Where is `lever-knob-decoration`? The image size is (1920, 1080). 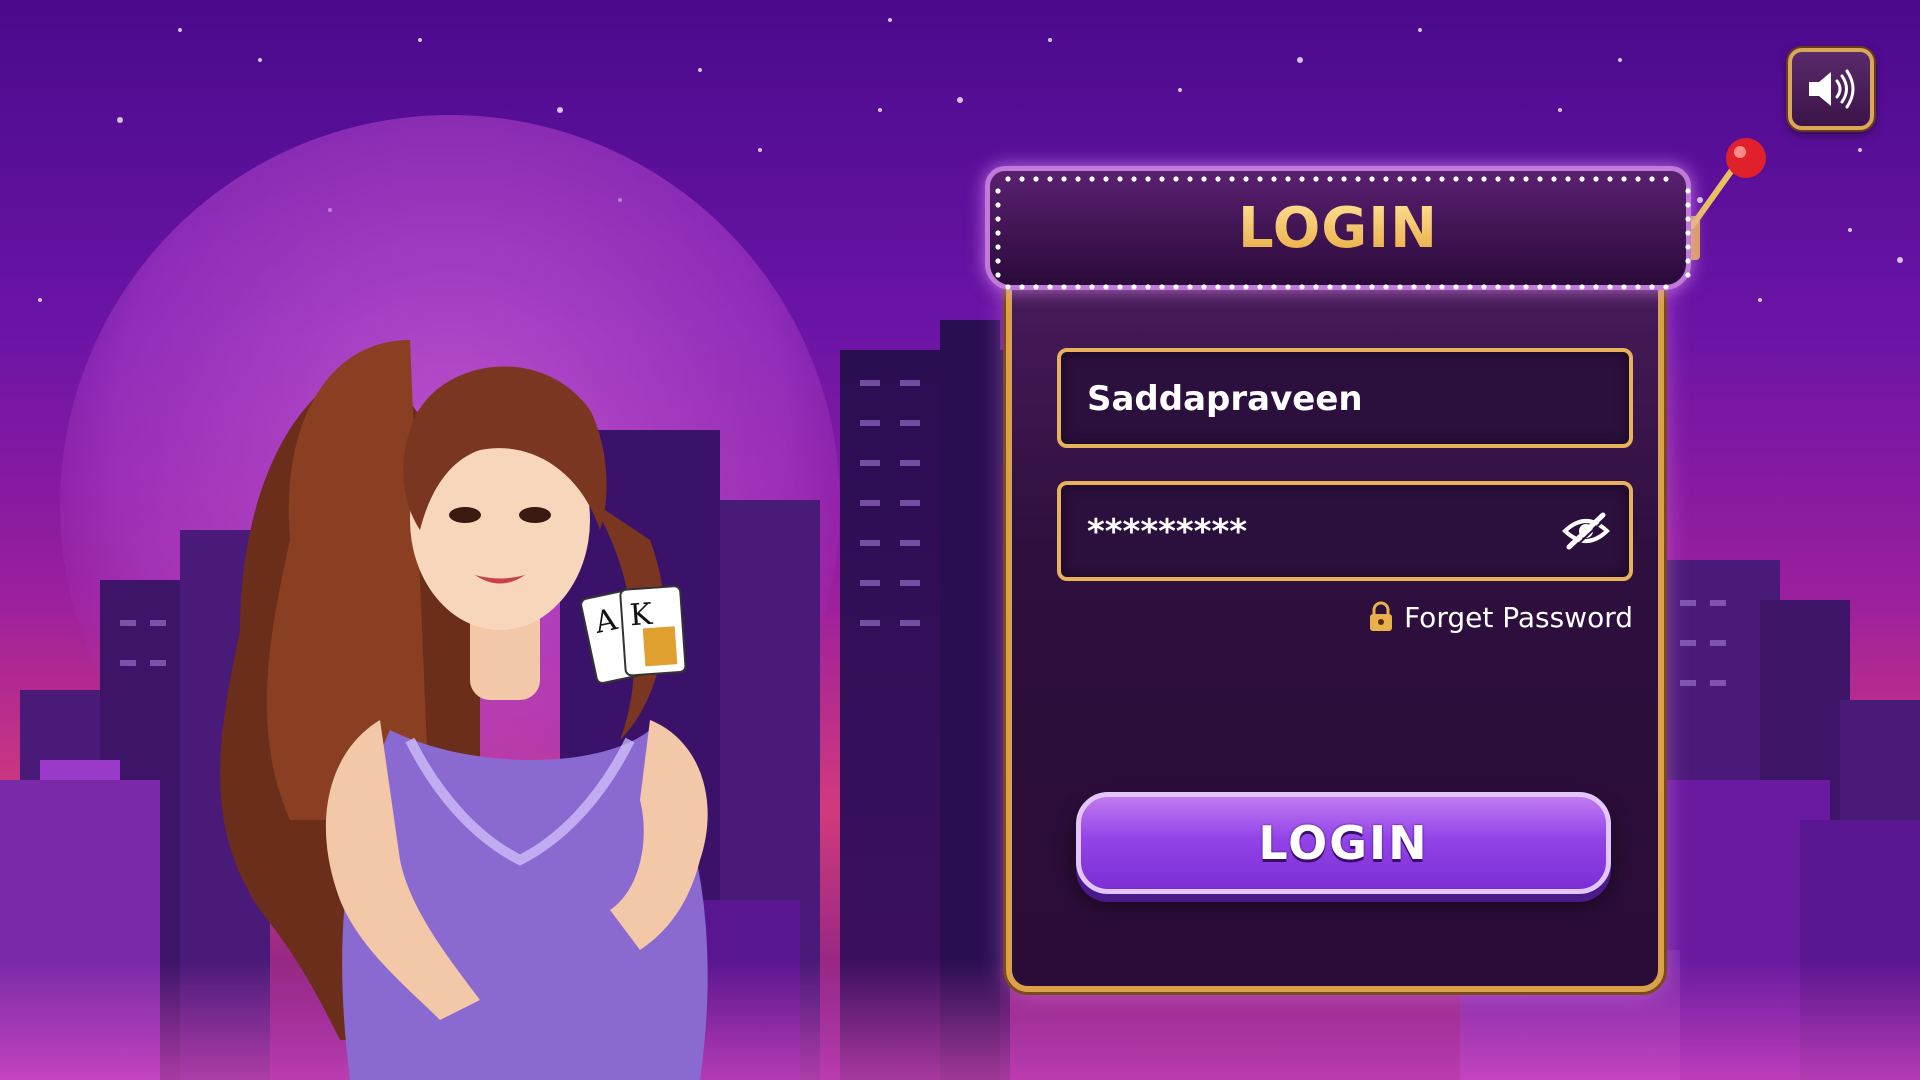
lever-knob-decoration is located at coordinates (1725, 199).